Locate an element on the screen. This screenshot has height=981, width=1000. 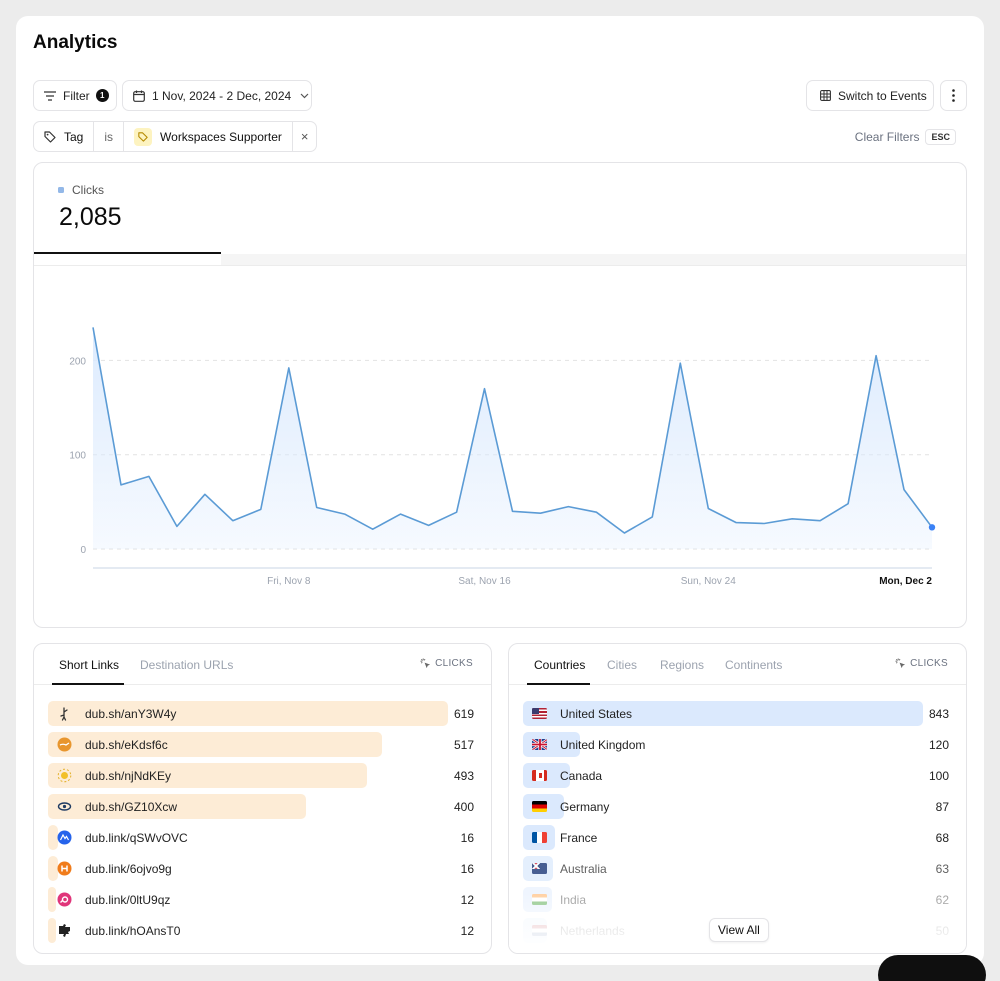
x-tick-label: Fri, Nov 8 is located at coordinates (289, 581).